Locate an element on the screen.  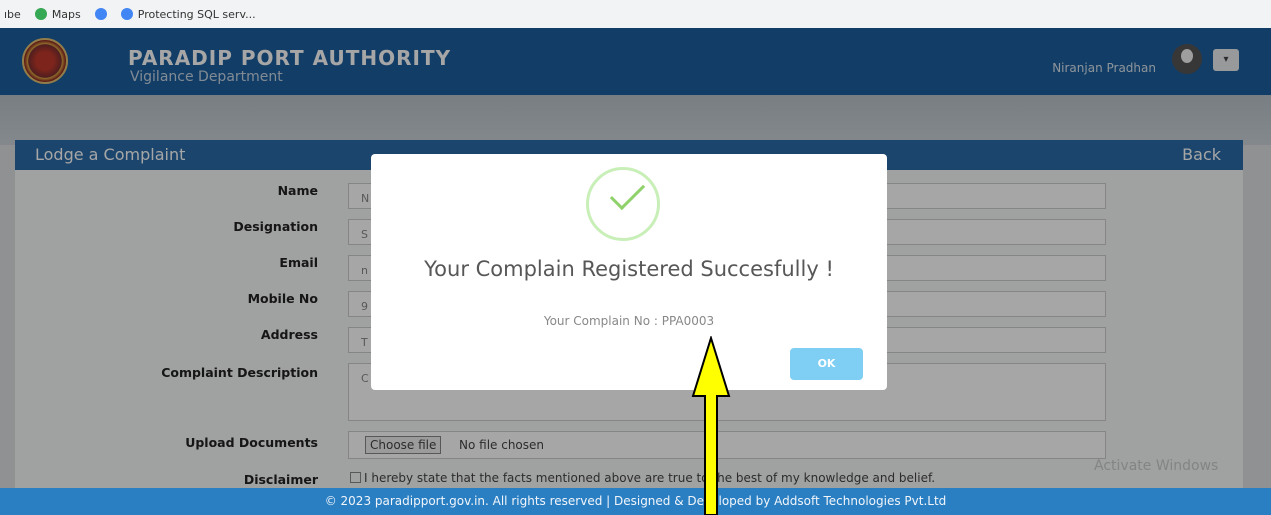
maps-icon is located at coordinates (40, 14).